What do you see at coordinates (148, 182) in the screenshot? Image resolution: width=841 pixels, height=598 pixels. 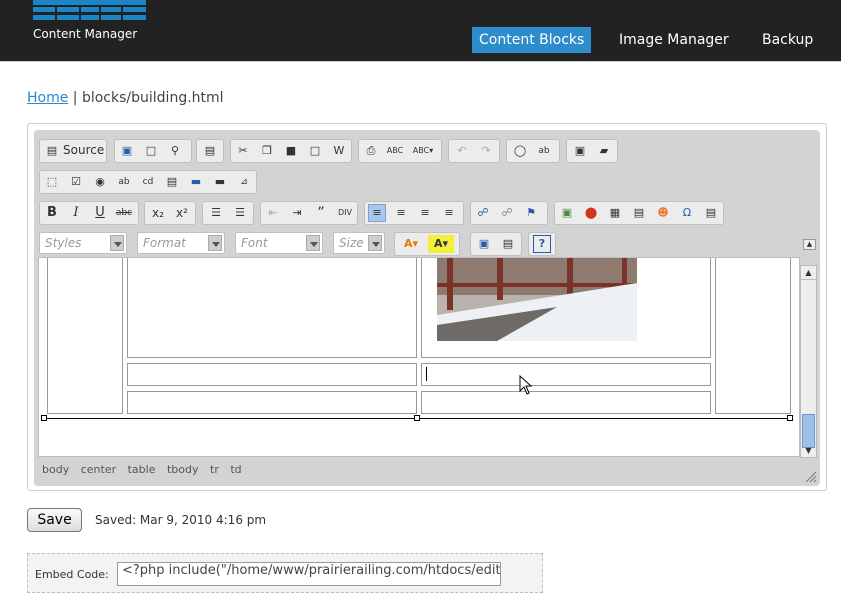 I see `textarea-icon: cd` at bounding box center [148, 182].